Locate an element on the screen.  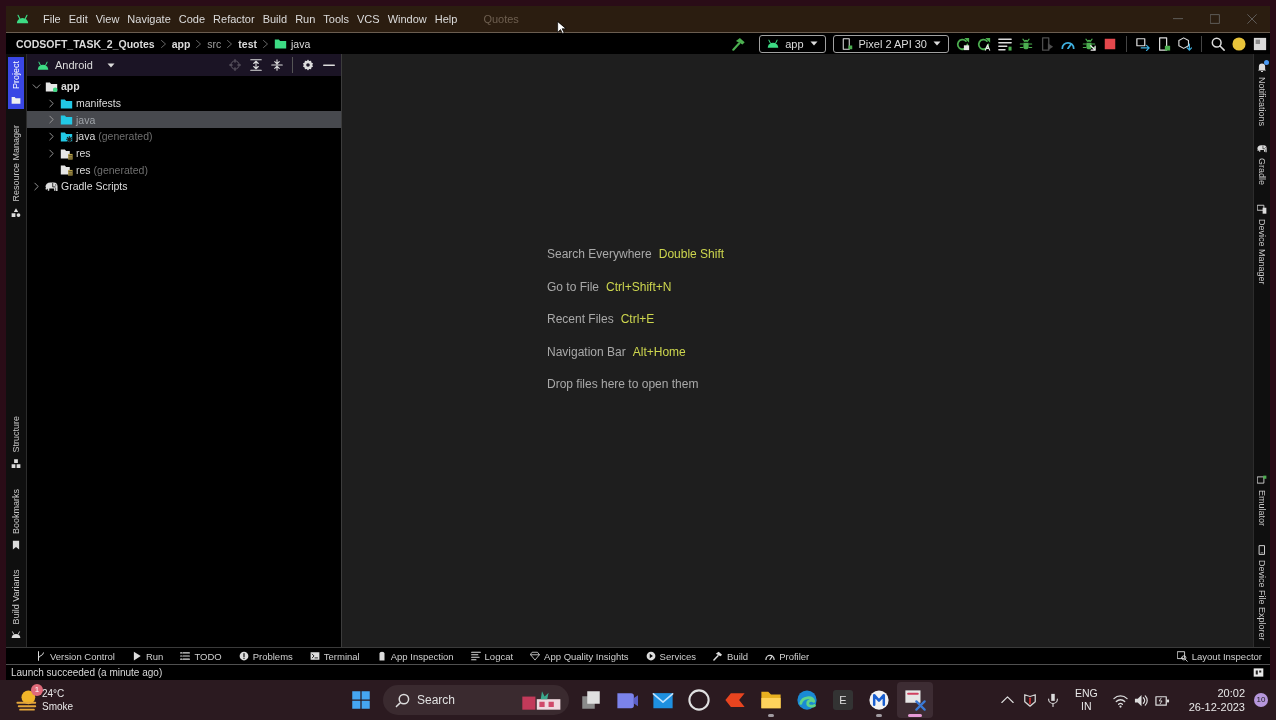
menu-item: Help is located at coordinates (446, 19).